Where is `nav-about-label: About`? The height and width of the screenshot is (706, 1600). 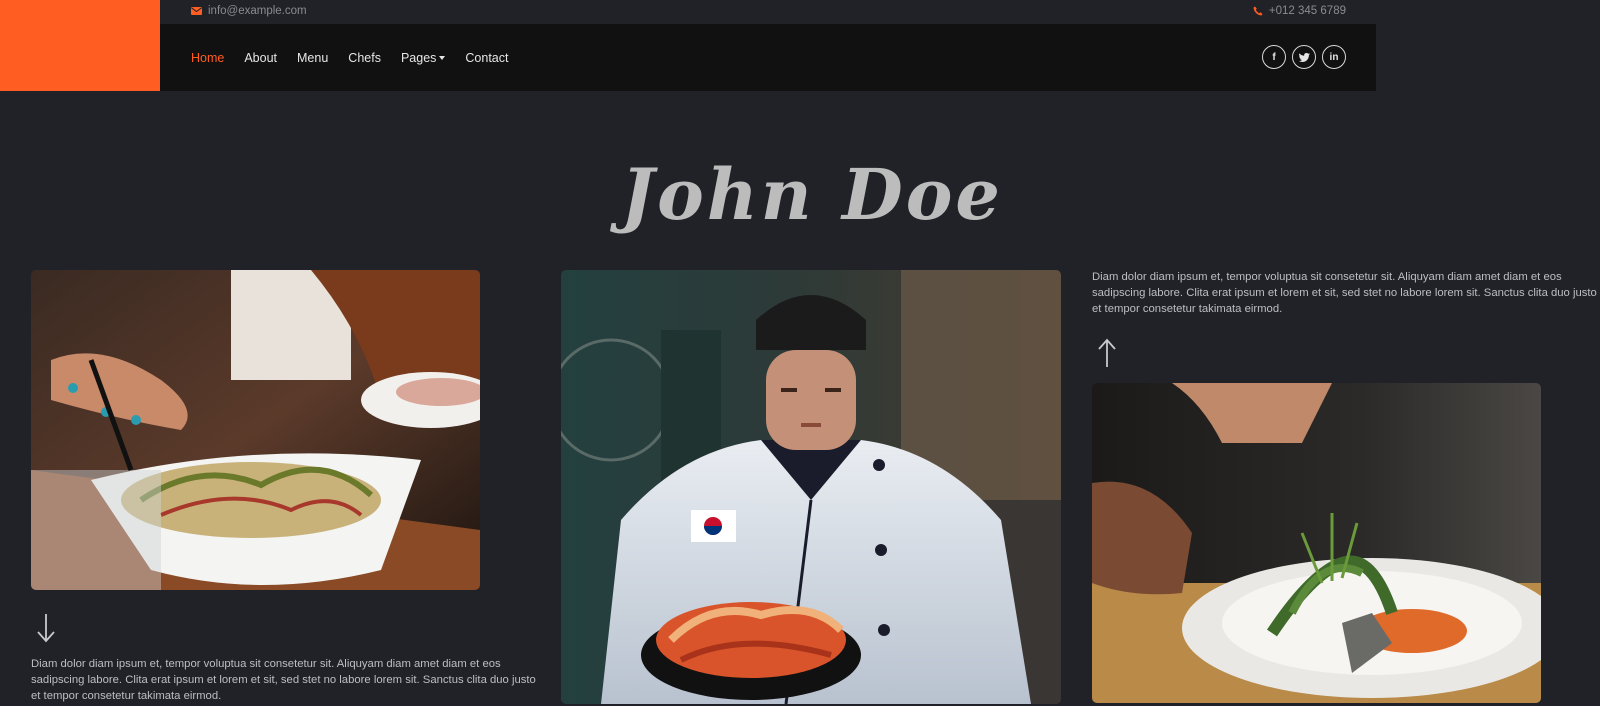
nav-about-label: About is located at coordinates (261, 57).